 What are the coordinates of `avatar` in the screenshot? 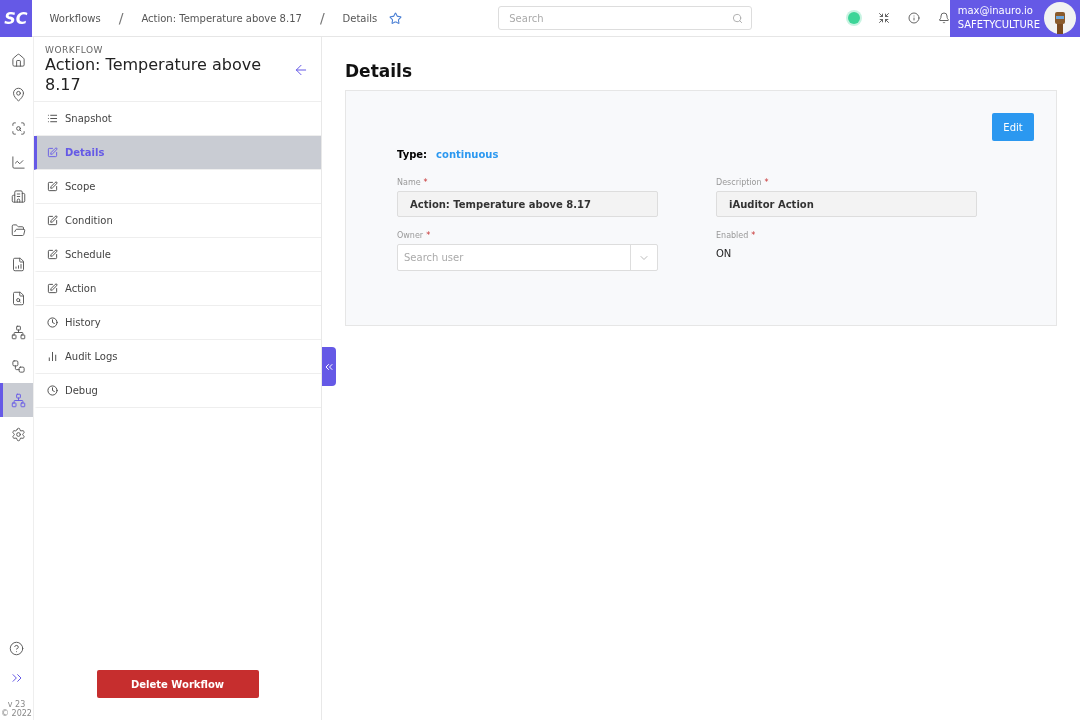 It's located at (1060, 18).